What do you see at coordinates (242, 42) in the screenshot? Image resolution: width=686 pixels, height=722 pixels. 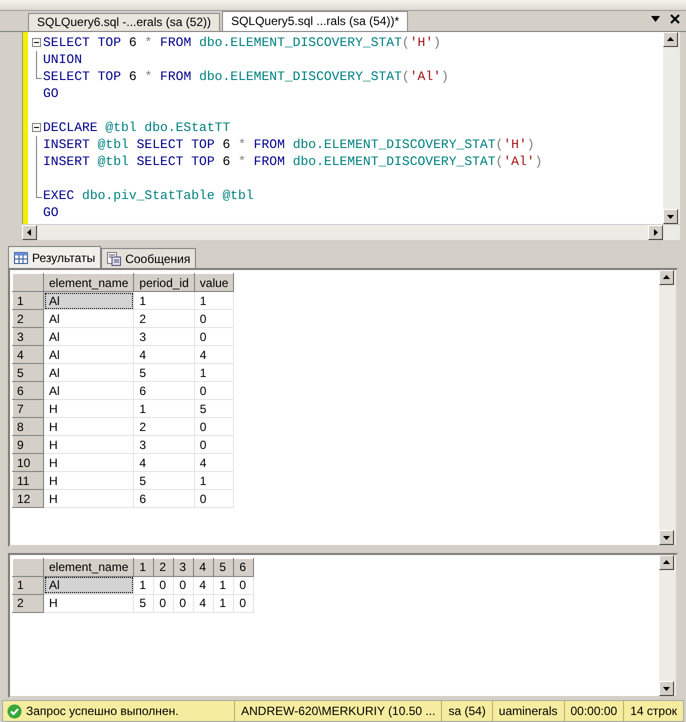 I see `code-line: SELECT TOP 6 * FROM dbo.ELEMENT_DISCOVERY_STAT('H')` at bounding box center [242, 42].